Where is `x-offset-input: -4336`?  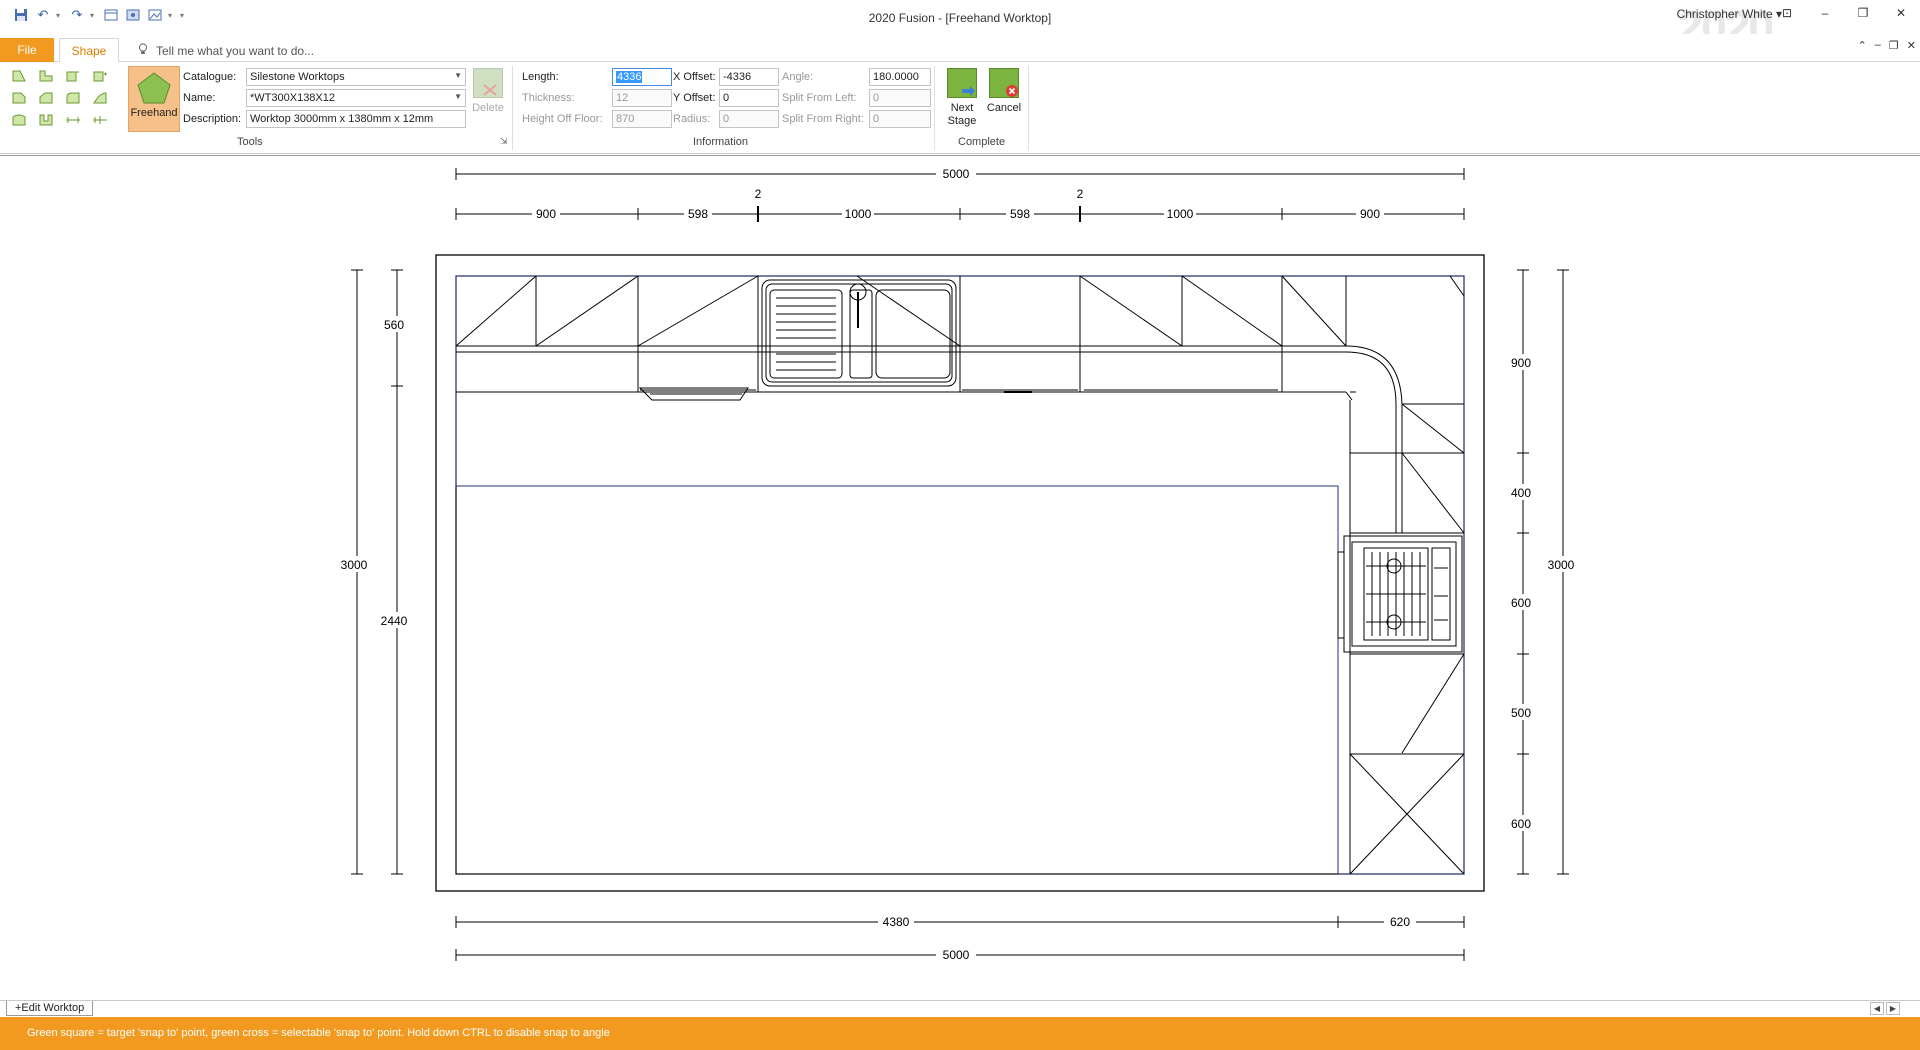
x-offset-input: -4336 is located at coordinates (749, 77).